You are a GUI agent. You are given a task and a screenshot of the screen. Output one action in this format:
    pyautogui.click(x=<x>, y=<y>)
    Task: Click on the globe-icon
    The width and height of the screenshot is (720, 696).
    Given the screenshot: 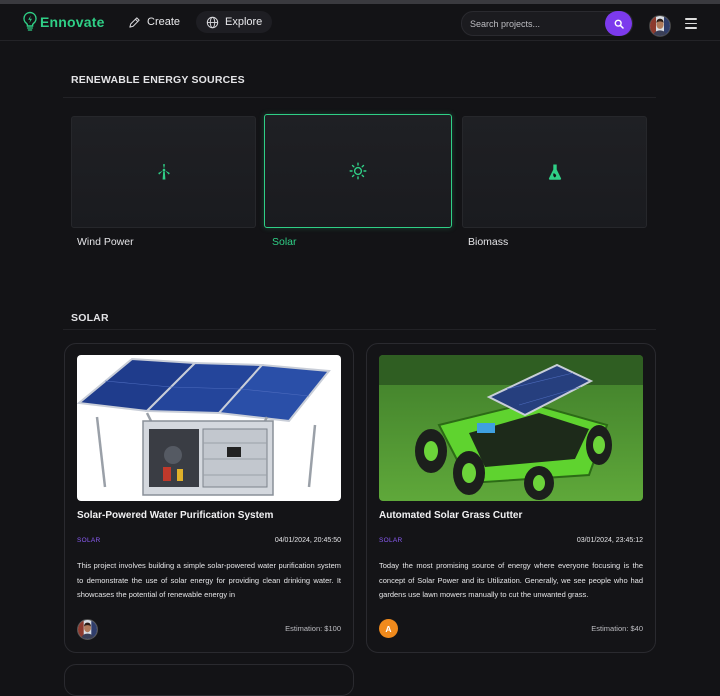 What is the action you would take?
    pyautogui.click(x=212, y=22)
    